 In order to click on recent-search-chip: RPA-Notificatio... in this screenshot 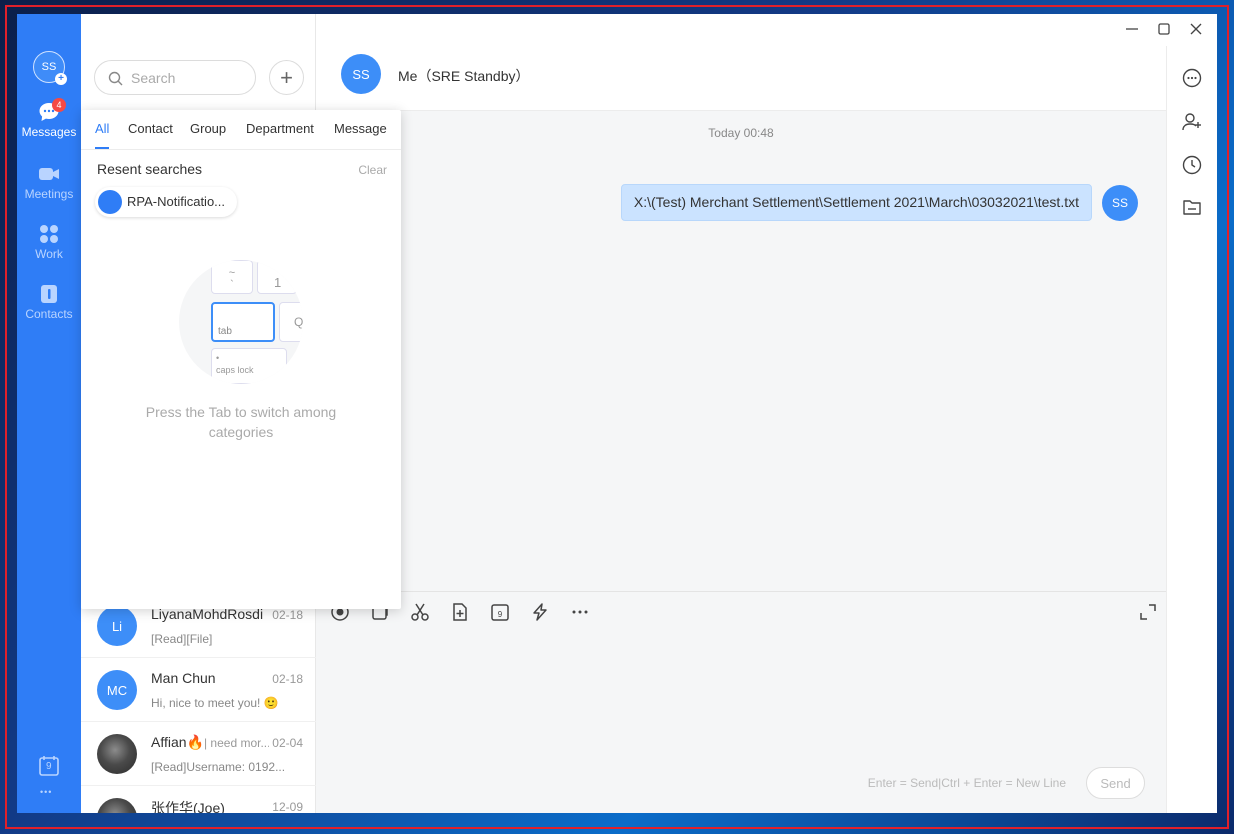, I will do `click(166, 202)`.